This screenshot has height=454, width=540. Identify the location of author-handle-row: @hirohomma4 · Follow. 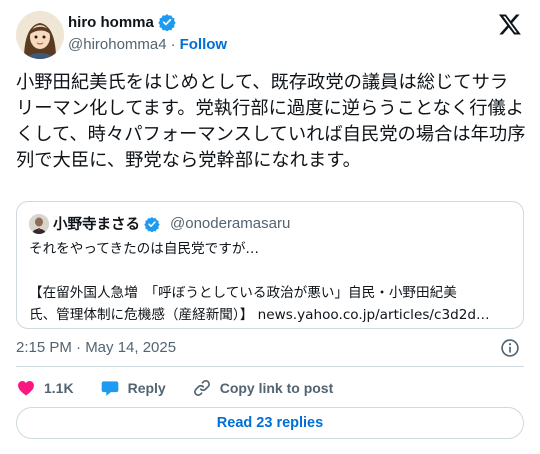
(147, 44).